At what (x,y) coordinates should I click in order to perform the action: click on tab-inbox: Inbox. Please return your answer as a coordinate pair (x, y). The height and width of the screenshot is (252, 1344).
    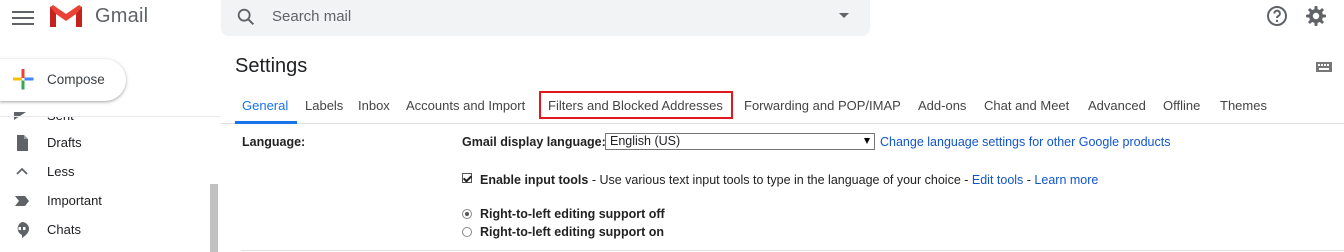
    Looking at the image, I should click on (374, 105).